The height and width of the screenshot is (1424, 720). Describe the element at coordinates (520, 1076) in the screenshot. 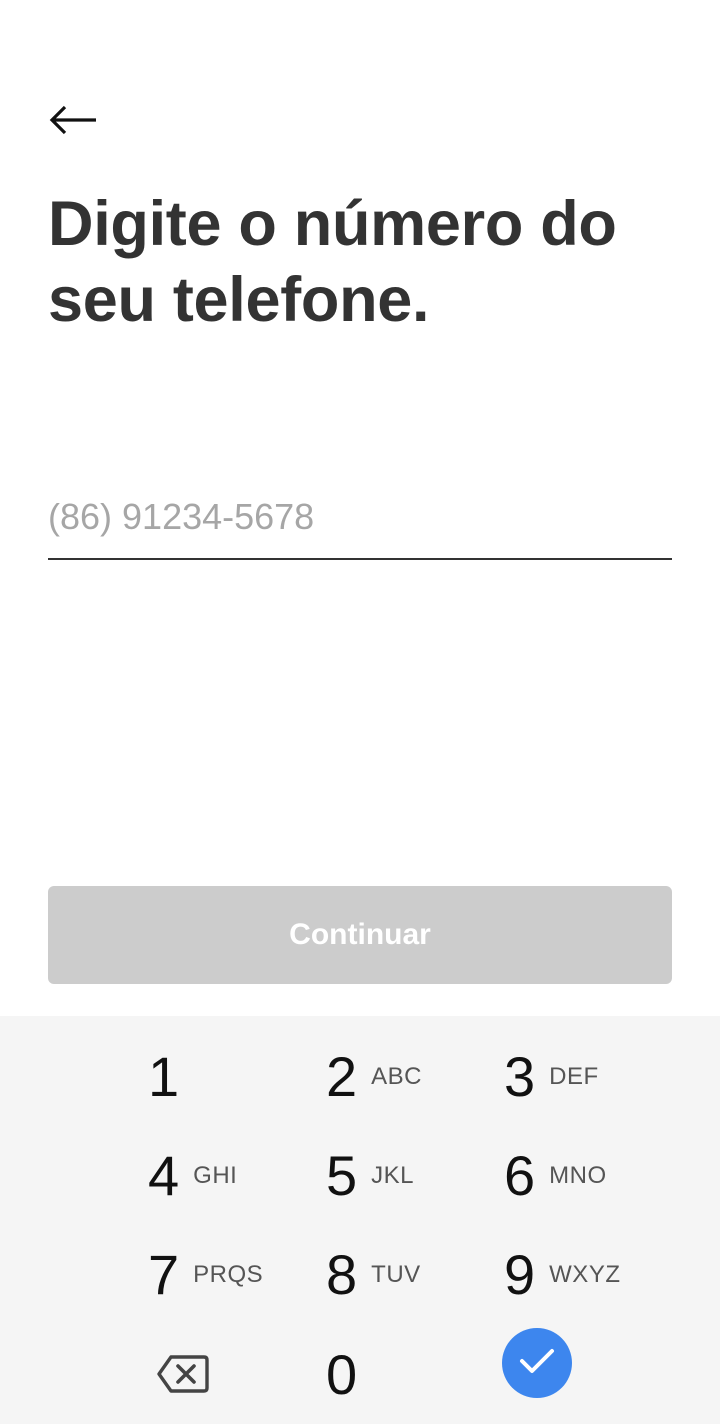

I see `key-digit: 3` at that location.